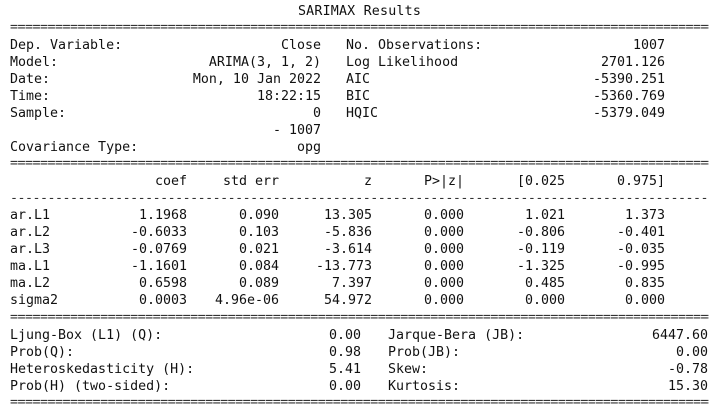  What do you see at coordinates (540, 181) in the screenshot?
I see `col-header-ci-lower: [0.025` at bounding box center [540, 181].